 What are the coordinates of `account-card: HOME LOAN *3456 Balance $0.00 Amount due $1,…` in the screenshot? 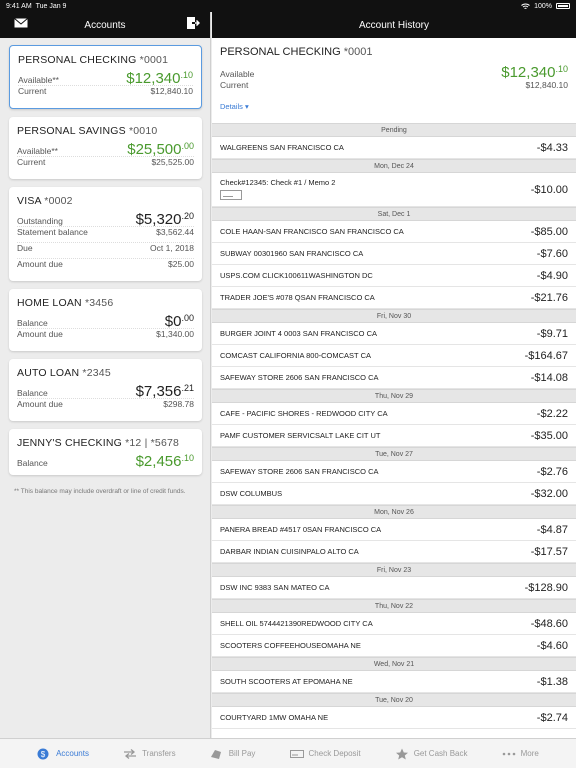 It's located at (105, 320).